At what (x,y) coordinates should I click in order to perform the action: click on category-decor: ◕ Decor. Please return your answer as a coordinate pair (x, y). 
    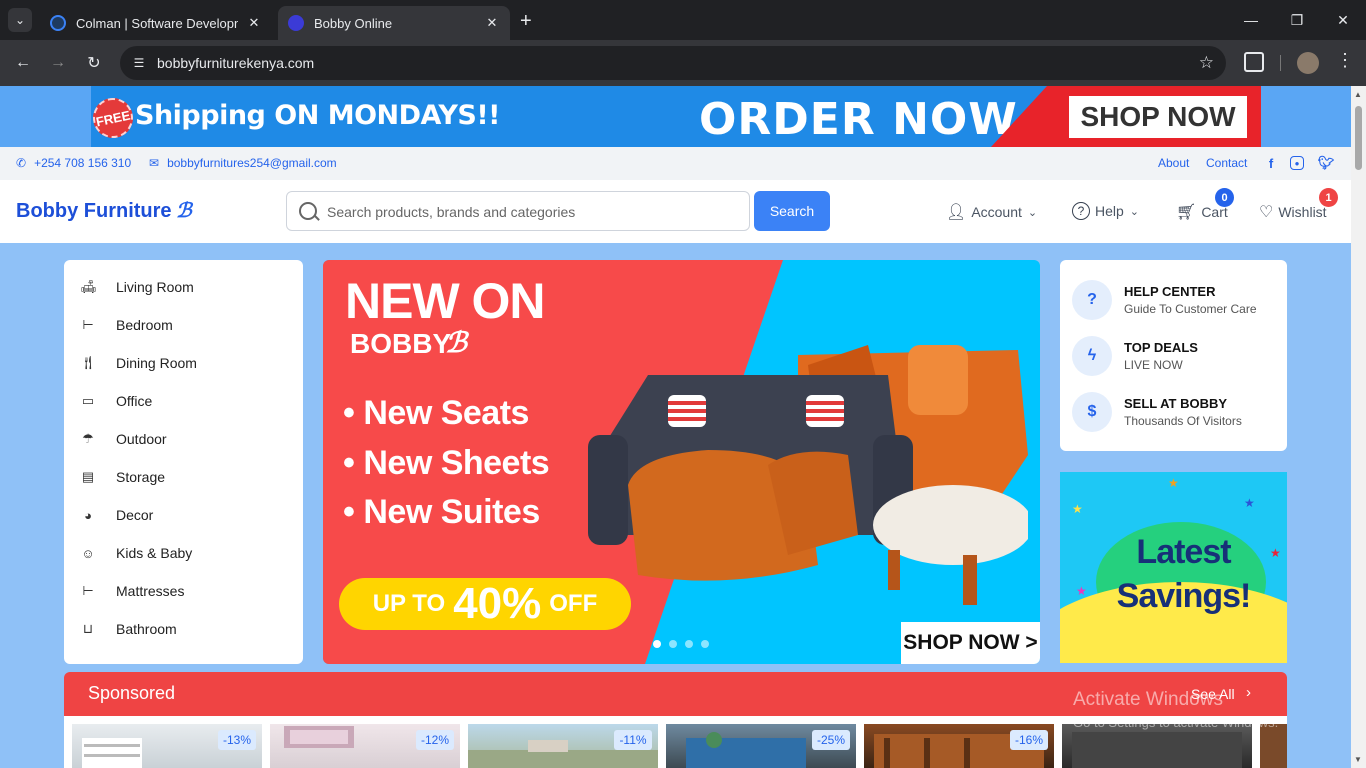
    Looking at the image, I should click on (183, 515).